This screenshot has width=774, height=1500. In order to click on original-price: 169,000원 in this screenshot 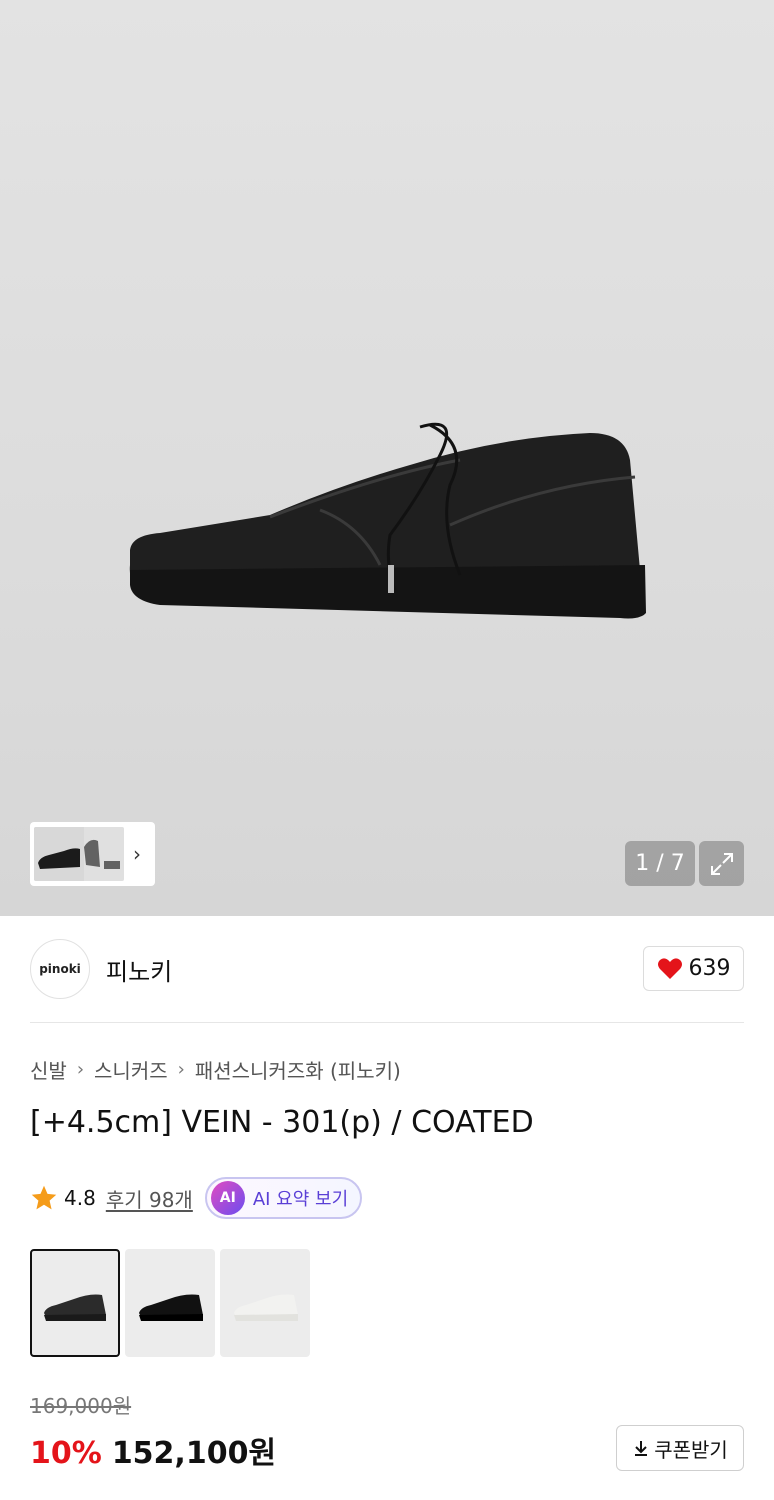, I will do `click(81, 1406)`.